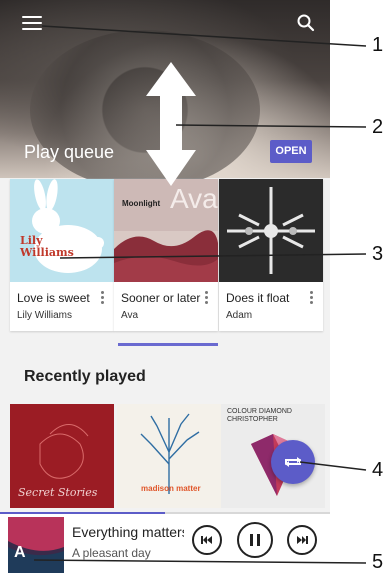 Image resolution: width=389 pixels, height=578 pixels. I want to click on callout-number: 1, so click(378, 45).